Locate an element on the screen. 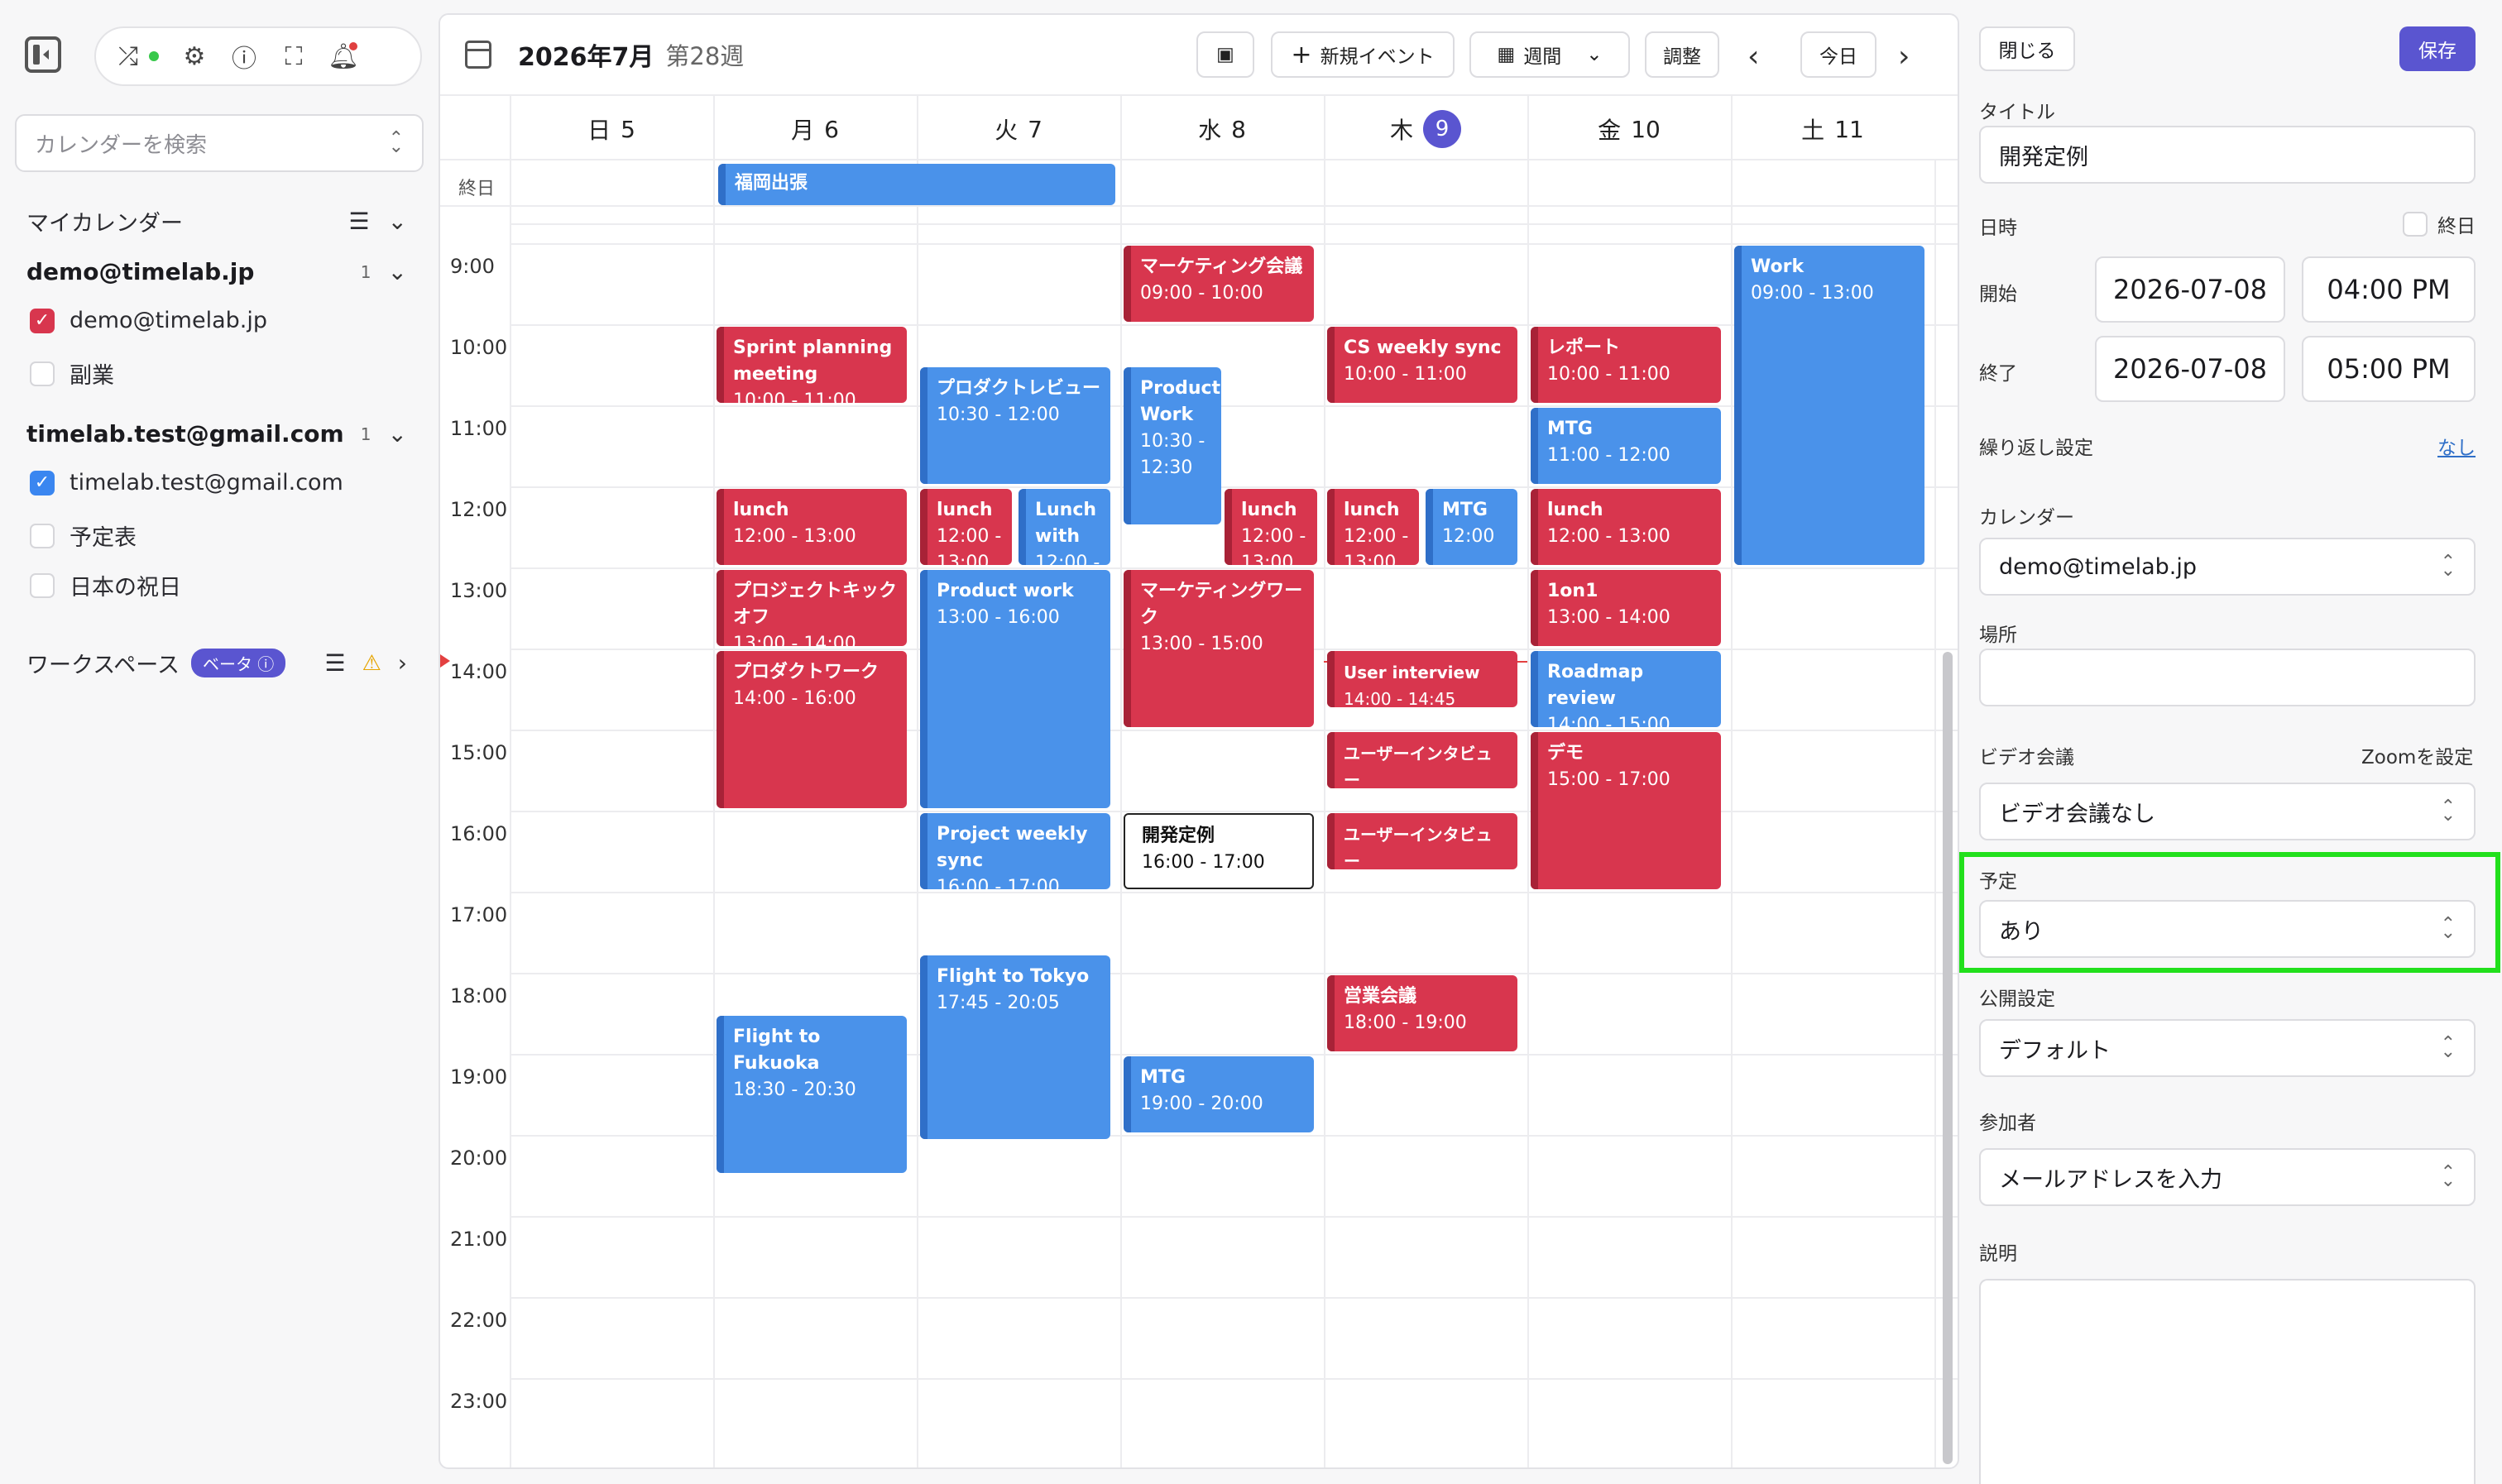 The height and width of the screenshot is (1484, 2502). calendar-event: プロジェクトキックオフ 13:00 - 14:00 is located at coordinates (812, 608).